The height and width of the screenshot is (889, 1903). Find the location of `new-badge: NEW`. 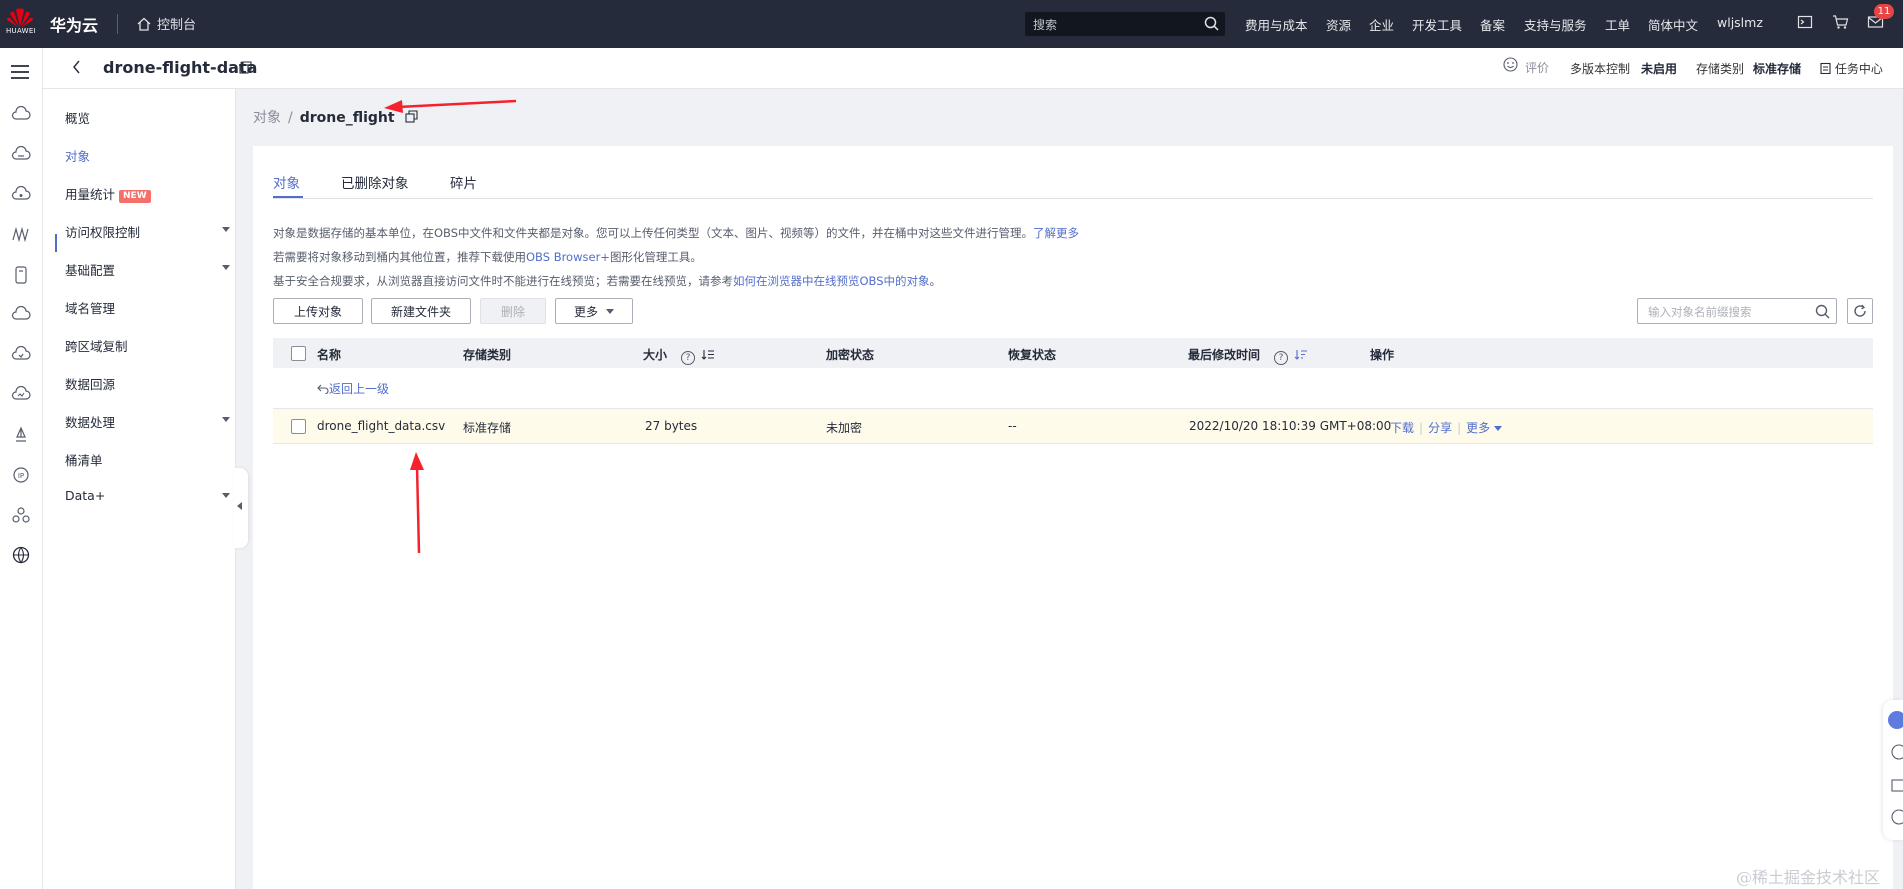

new-badge: NEW is located at coordinates (135, 196).